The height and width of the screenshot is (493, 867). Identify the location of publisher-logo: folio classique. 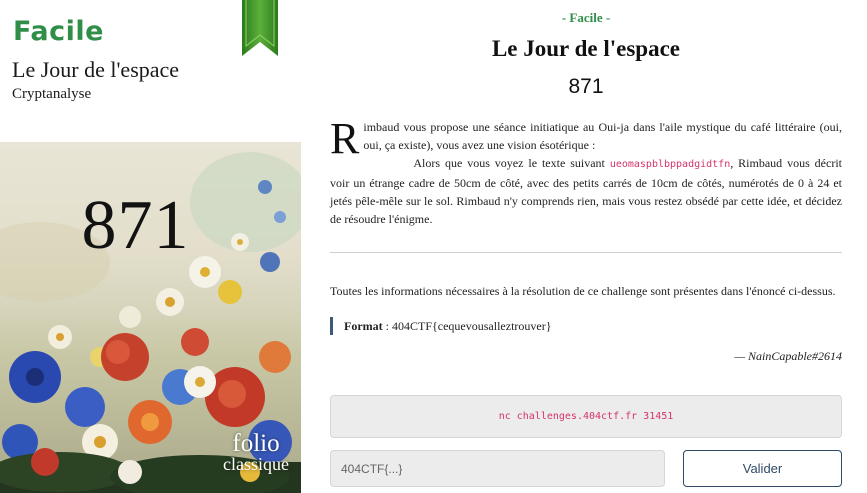
(256, 452).